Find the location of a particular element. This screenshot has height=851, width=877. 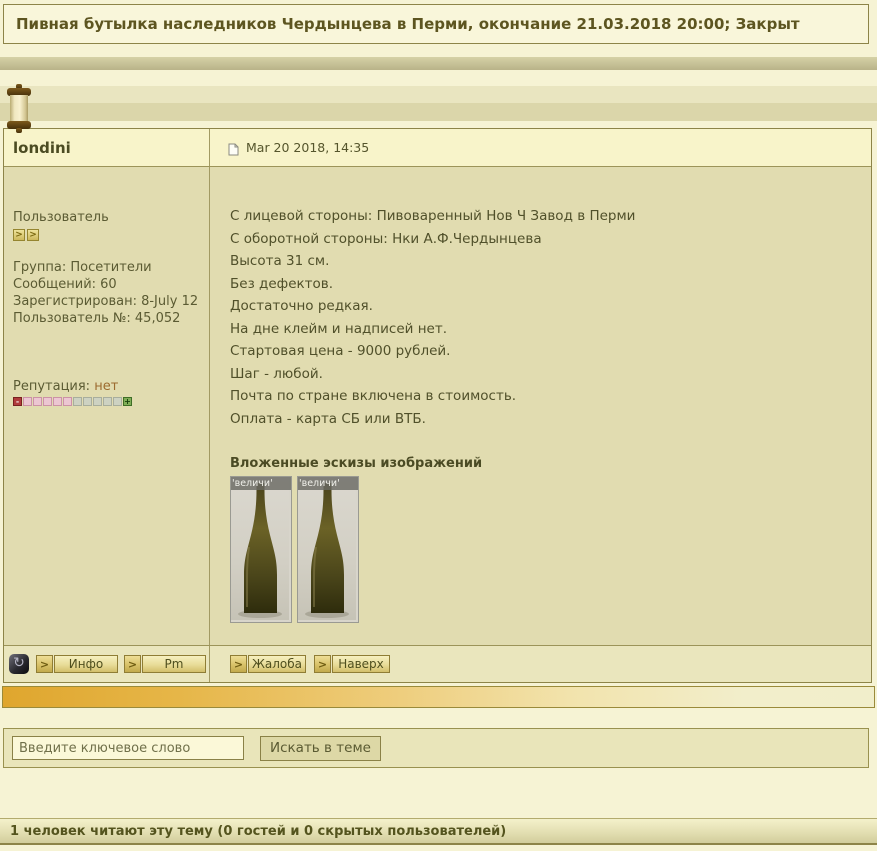

user-detail-line: Зарегистрирован: 8-July 12 is located at coordinates (106, 301).